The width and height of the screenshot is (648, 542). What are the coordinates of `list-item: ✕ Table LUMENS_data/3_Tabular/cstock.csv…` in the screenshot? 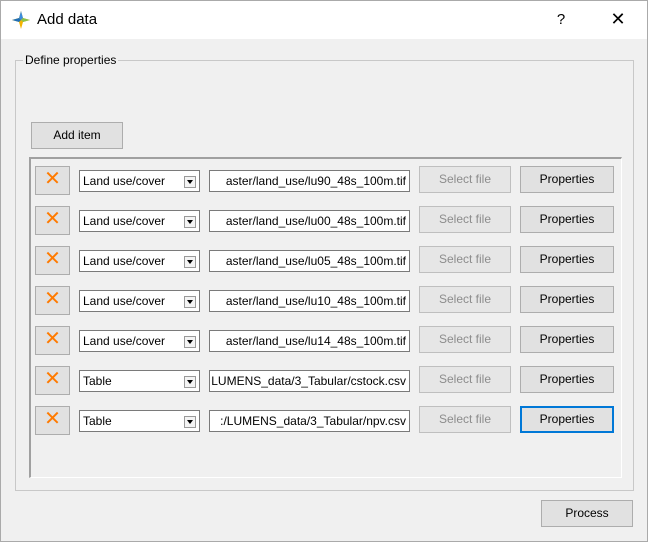 It's located at (324, 381).